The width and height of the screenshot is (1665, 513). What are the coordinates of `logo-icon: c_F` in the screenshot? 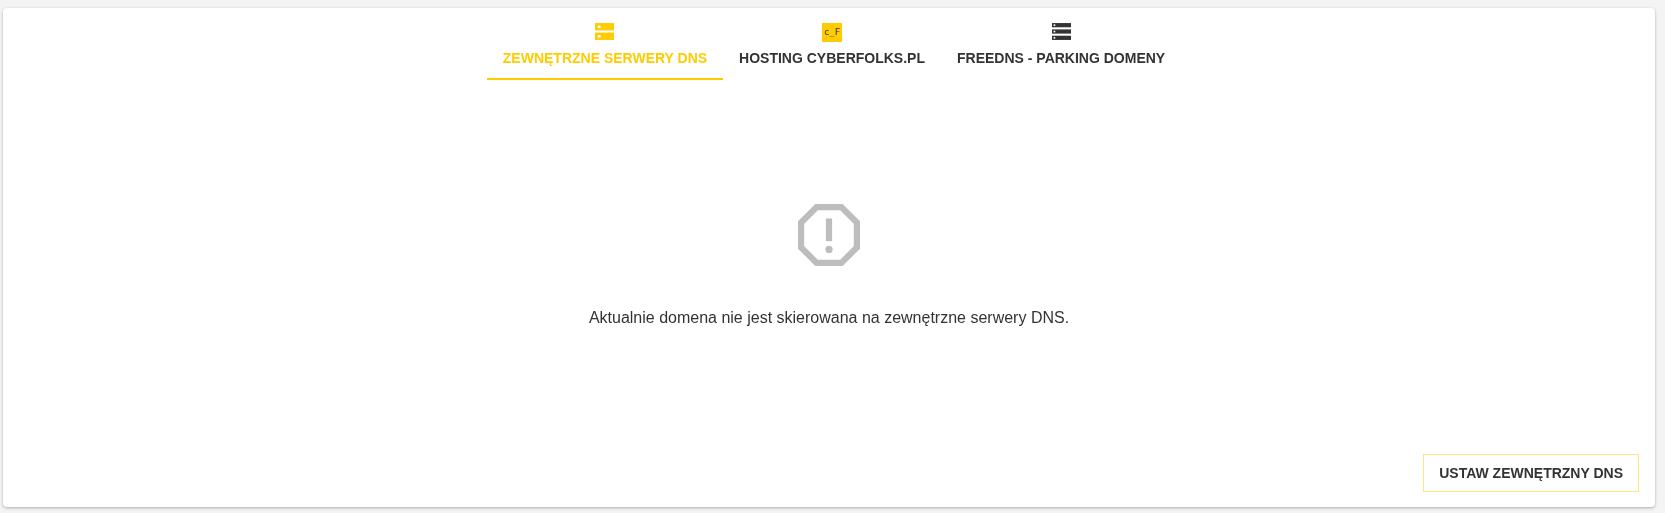 It's located at (832, 32).